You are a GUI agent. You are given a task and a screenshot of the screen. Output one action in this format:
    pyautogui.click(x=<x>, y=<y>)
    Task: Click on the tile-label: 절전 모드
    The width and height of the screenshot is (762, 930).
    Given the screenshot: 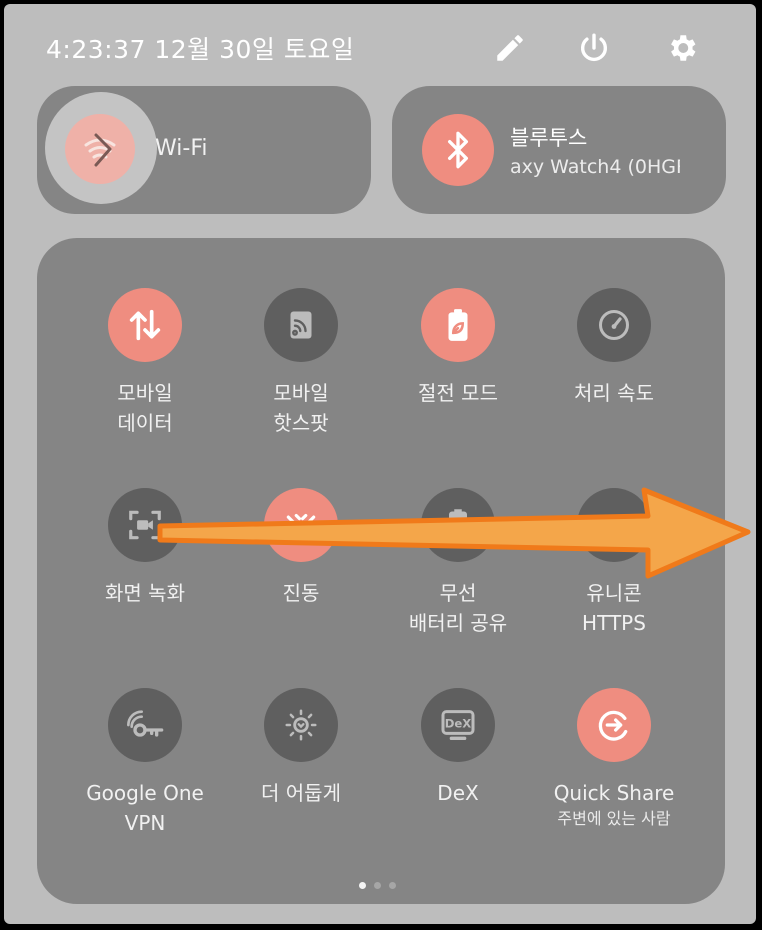 What is the action you would take?
    pyautogui.click(x=458, y=393)
    